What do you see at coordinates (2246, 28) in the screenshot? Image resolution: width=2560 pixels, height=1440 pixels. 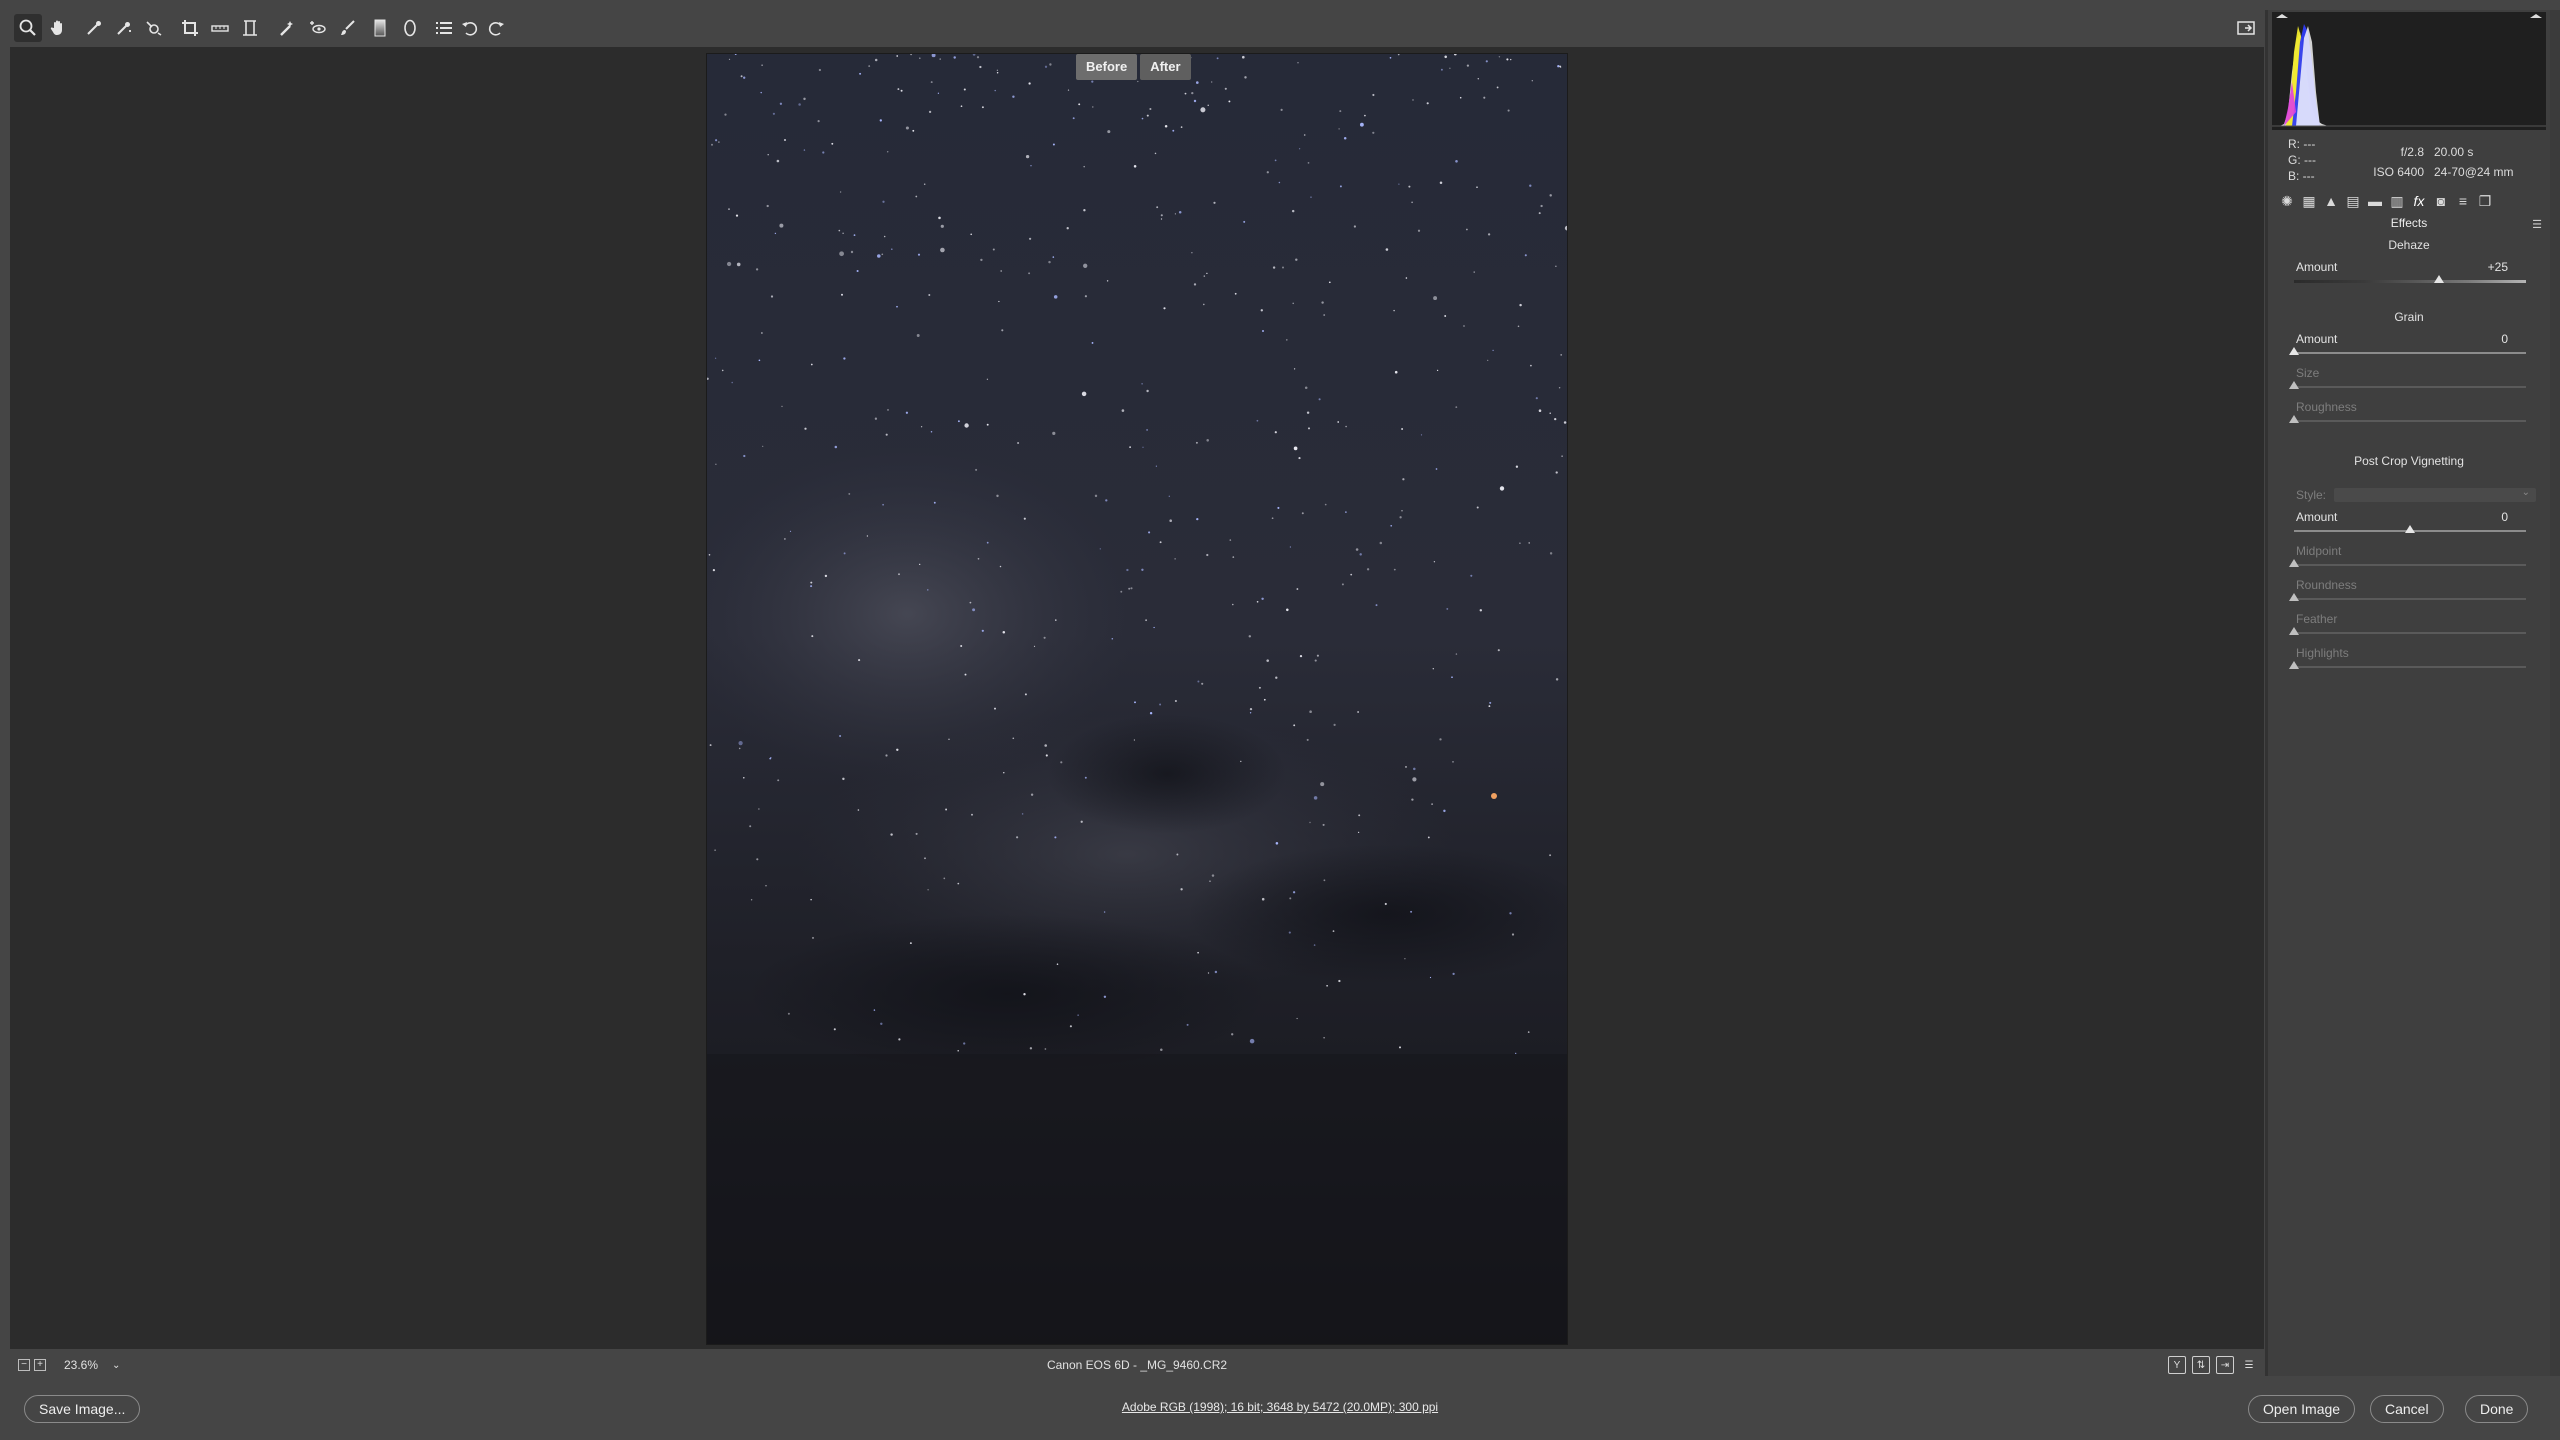 I see `fullscreen-toggle-icon` at bounding box center [2246, 28].